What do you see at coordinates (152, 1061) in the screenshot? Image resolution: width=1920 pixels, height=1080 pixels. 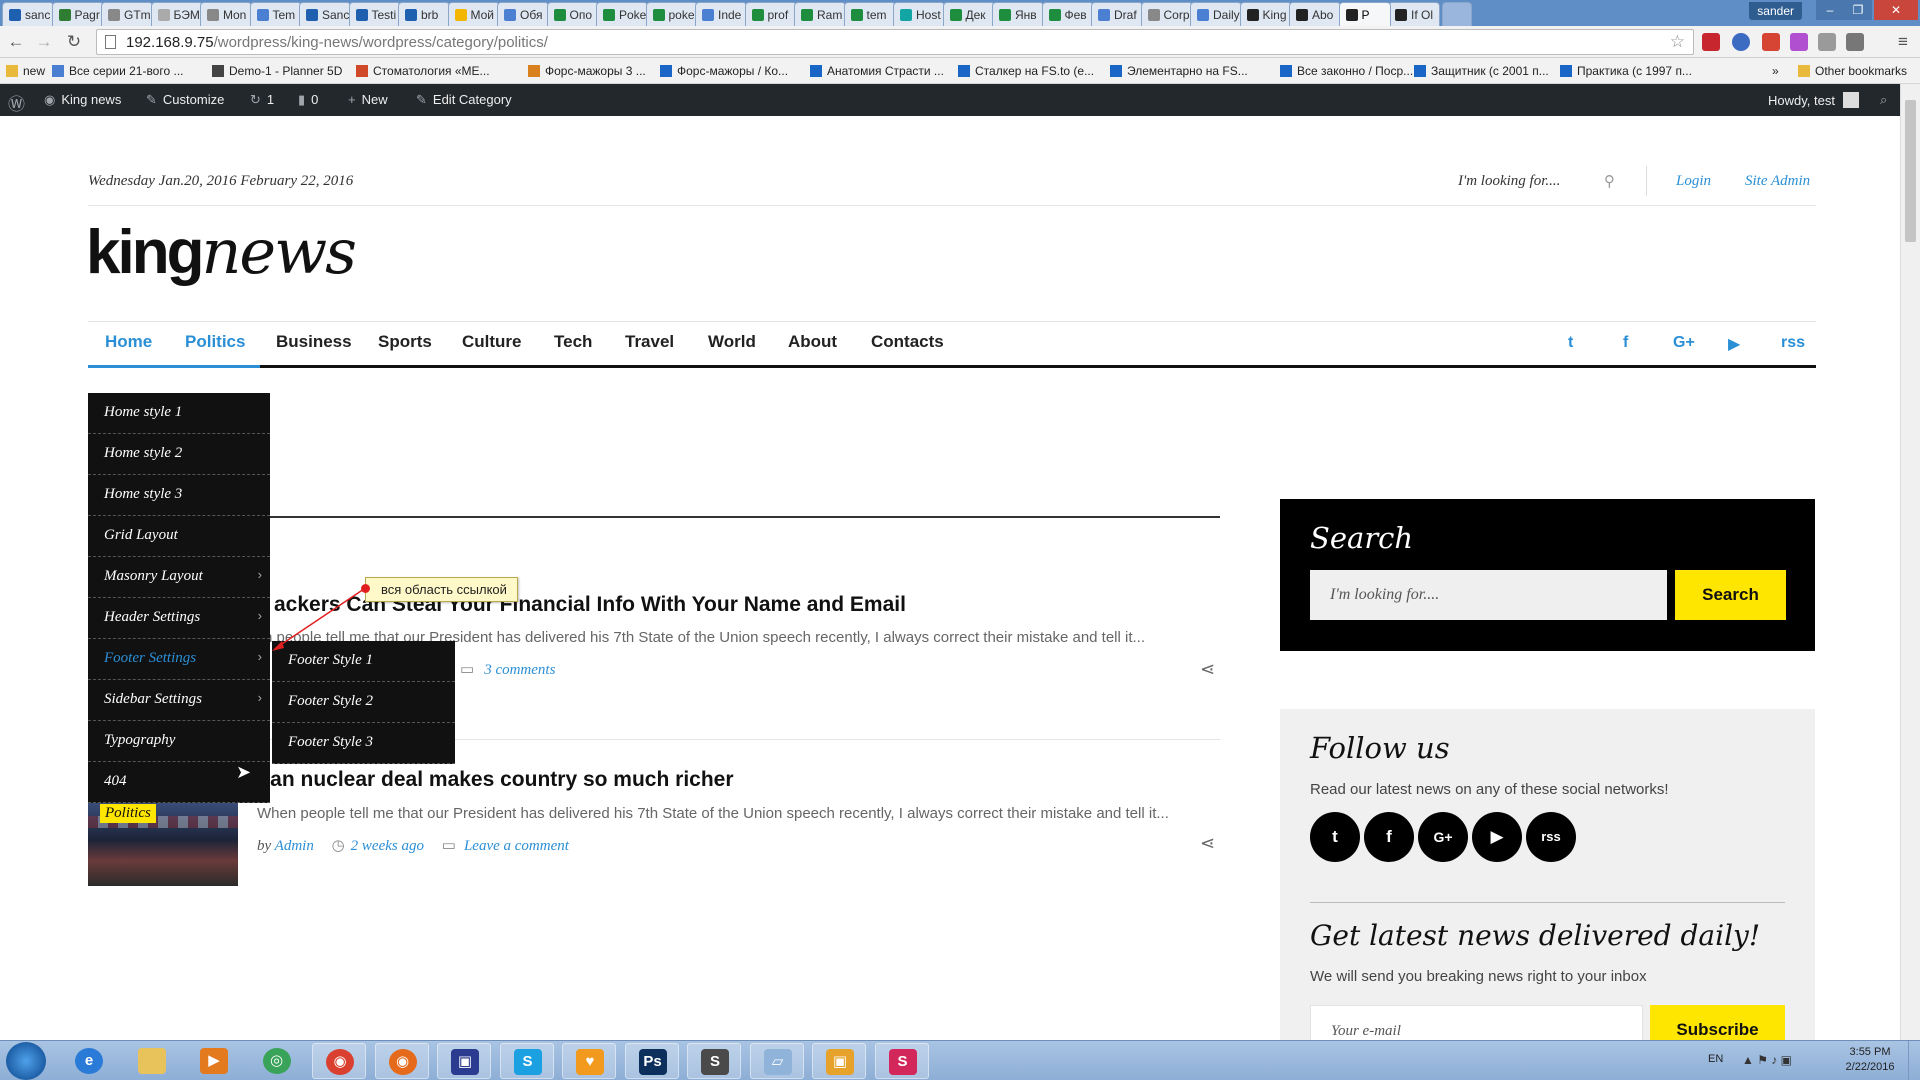 I see `taskbar-app-explorer` at bounding box center [152, 1061].